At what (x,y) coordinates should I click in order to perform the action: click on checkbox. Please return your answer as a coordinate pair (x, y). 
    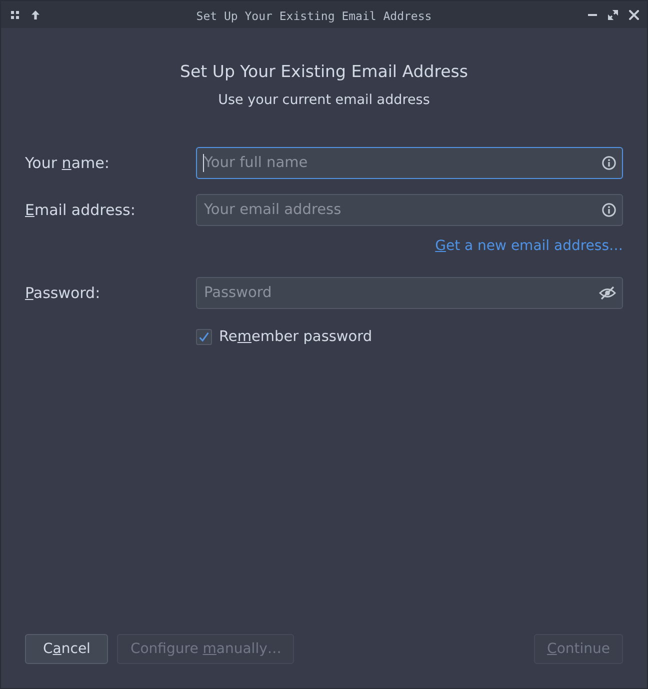
    Looking at the image, I should click on (204, 337).